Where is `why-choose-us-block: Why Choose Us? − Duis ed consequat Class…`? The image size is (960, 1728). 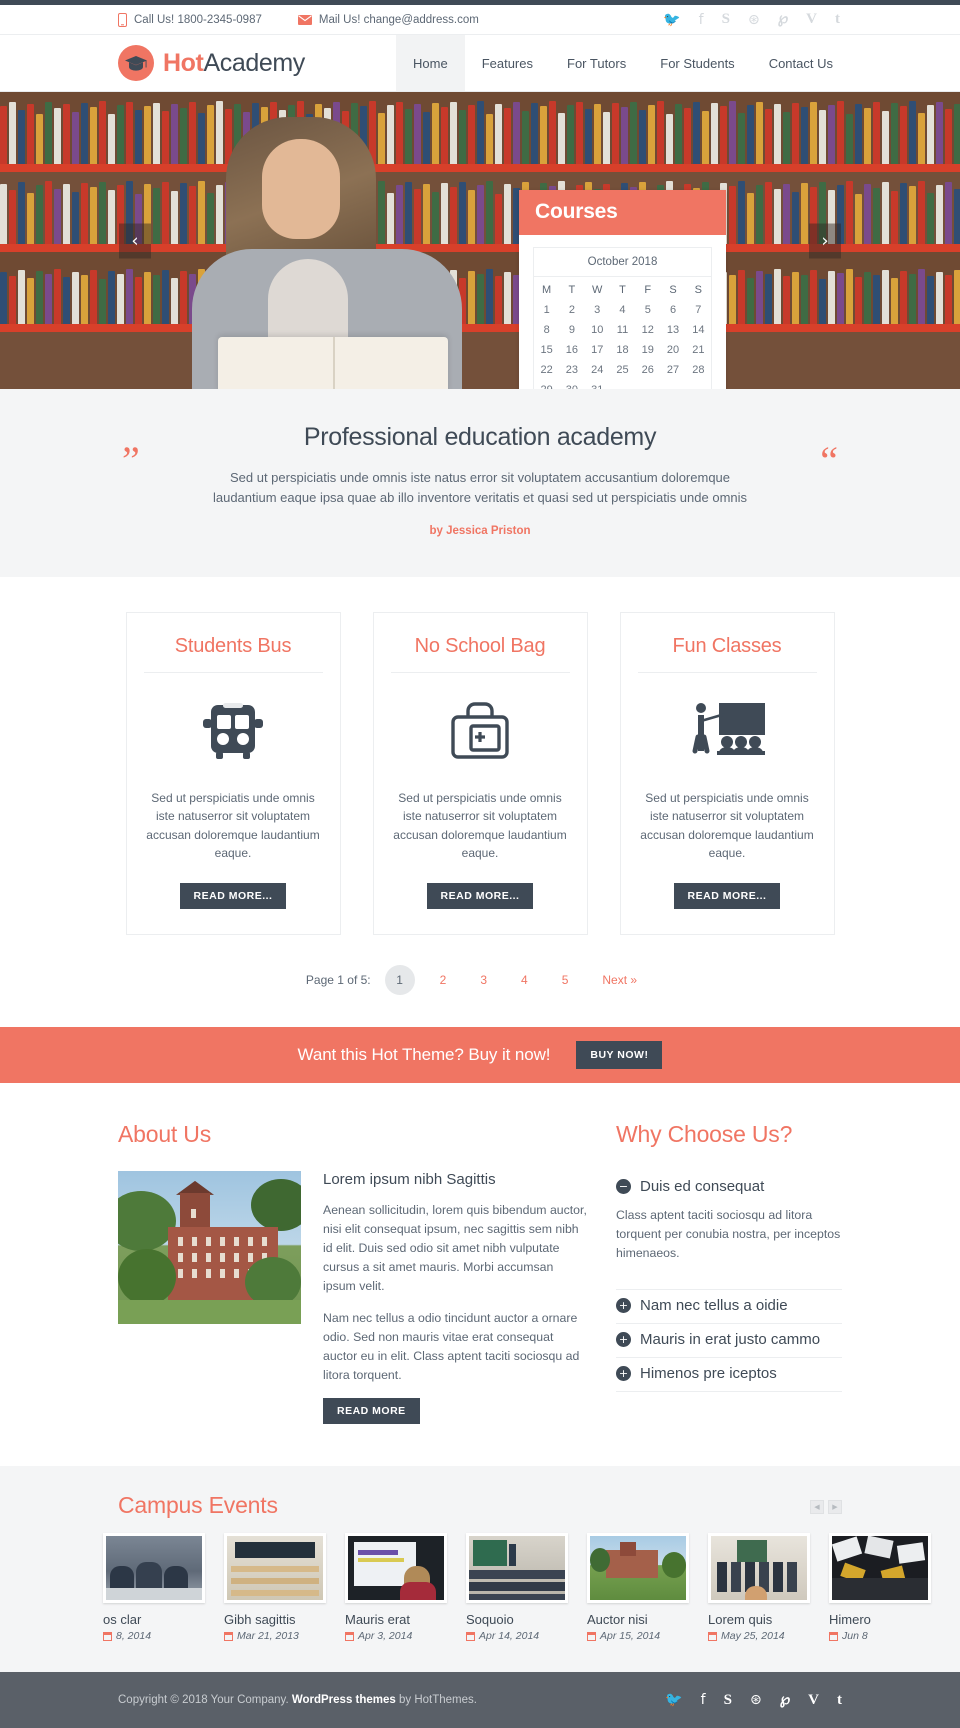 why-choose-us-block: Why Choose Us? − Duis ed consequat Class… is located at coordinates (729, 1272).